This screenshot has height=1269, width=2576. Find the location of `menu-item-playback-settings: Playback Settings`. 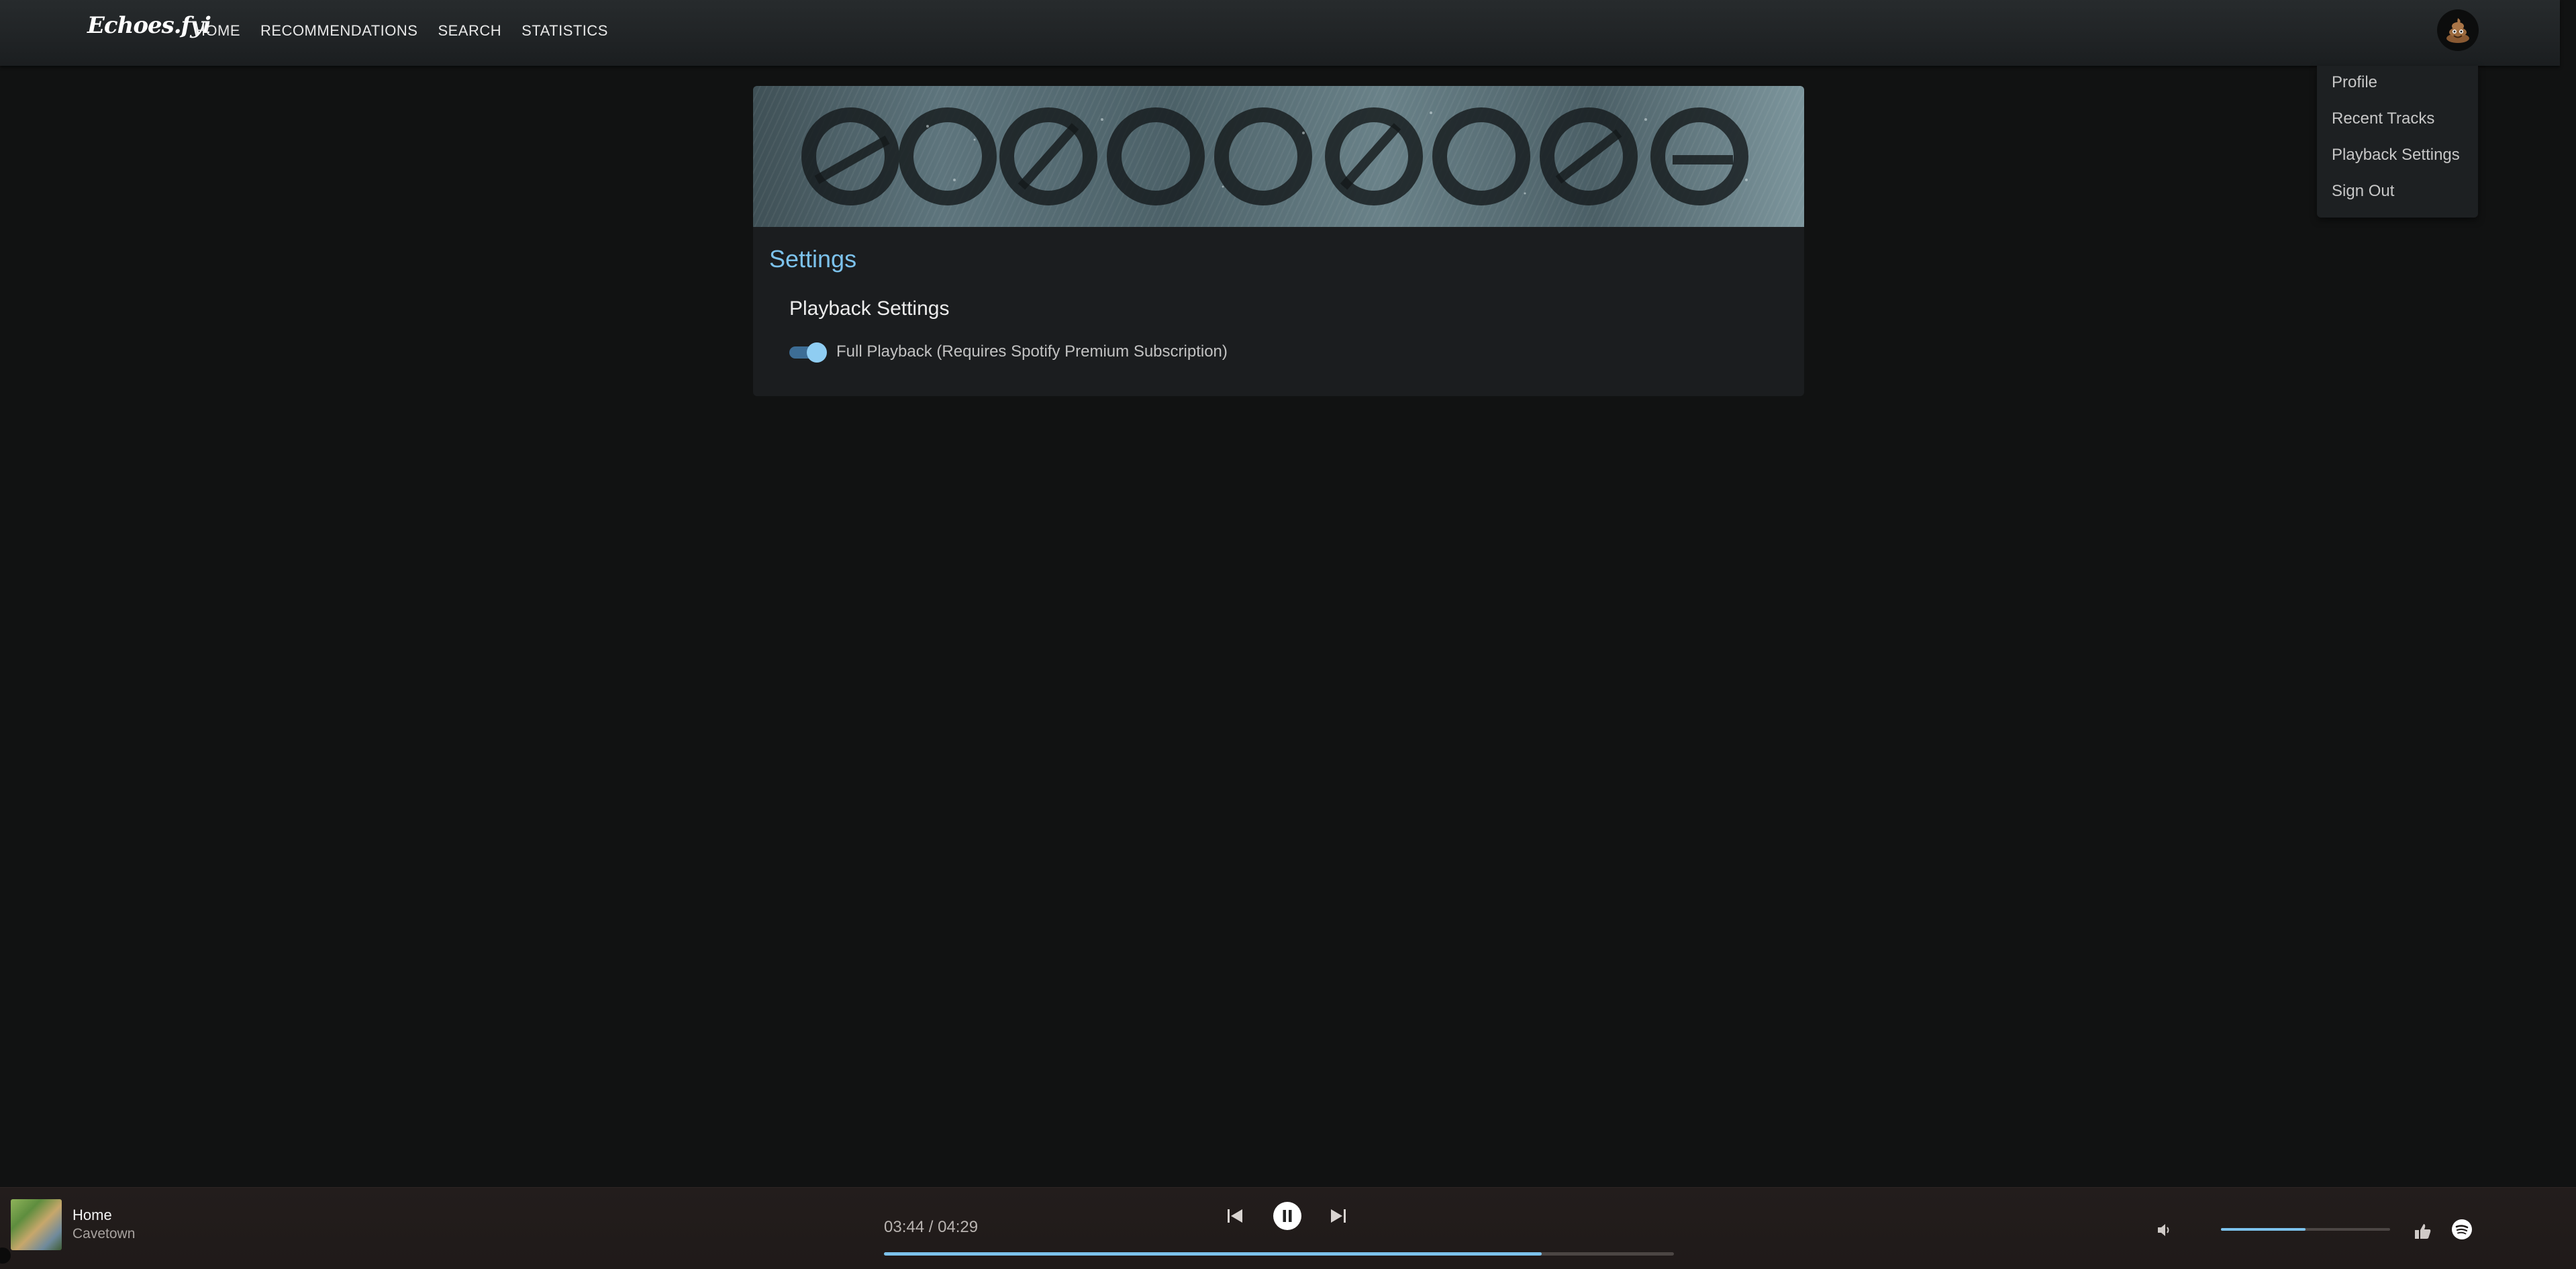

menu-item-playback-settings: Playback Settings is located at coordinates (2396, 155).